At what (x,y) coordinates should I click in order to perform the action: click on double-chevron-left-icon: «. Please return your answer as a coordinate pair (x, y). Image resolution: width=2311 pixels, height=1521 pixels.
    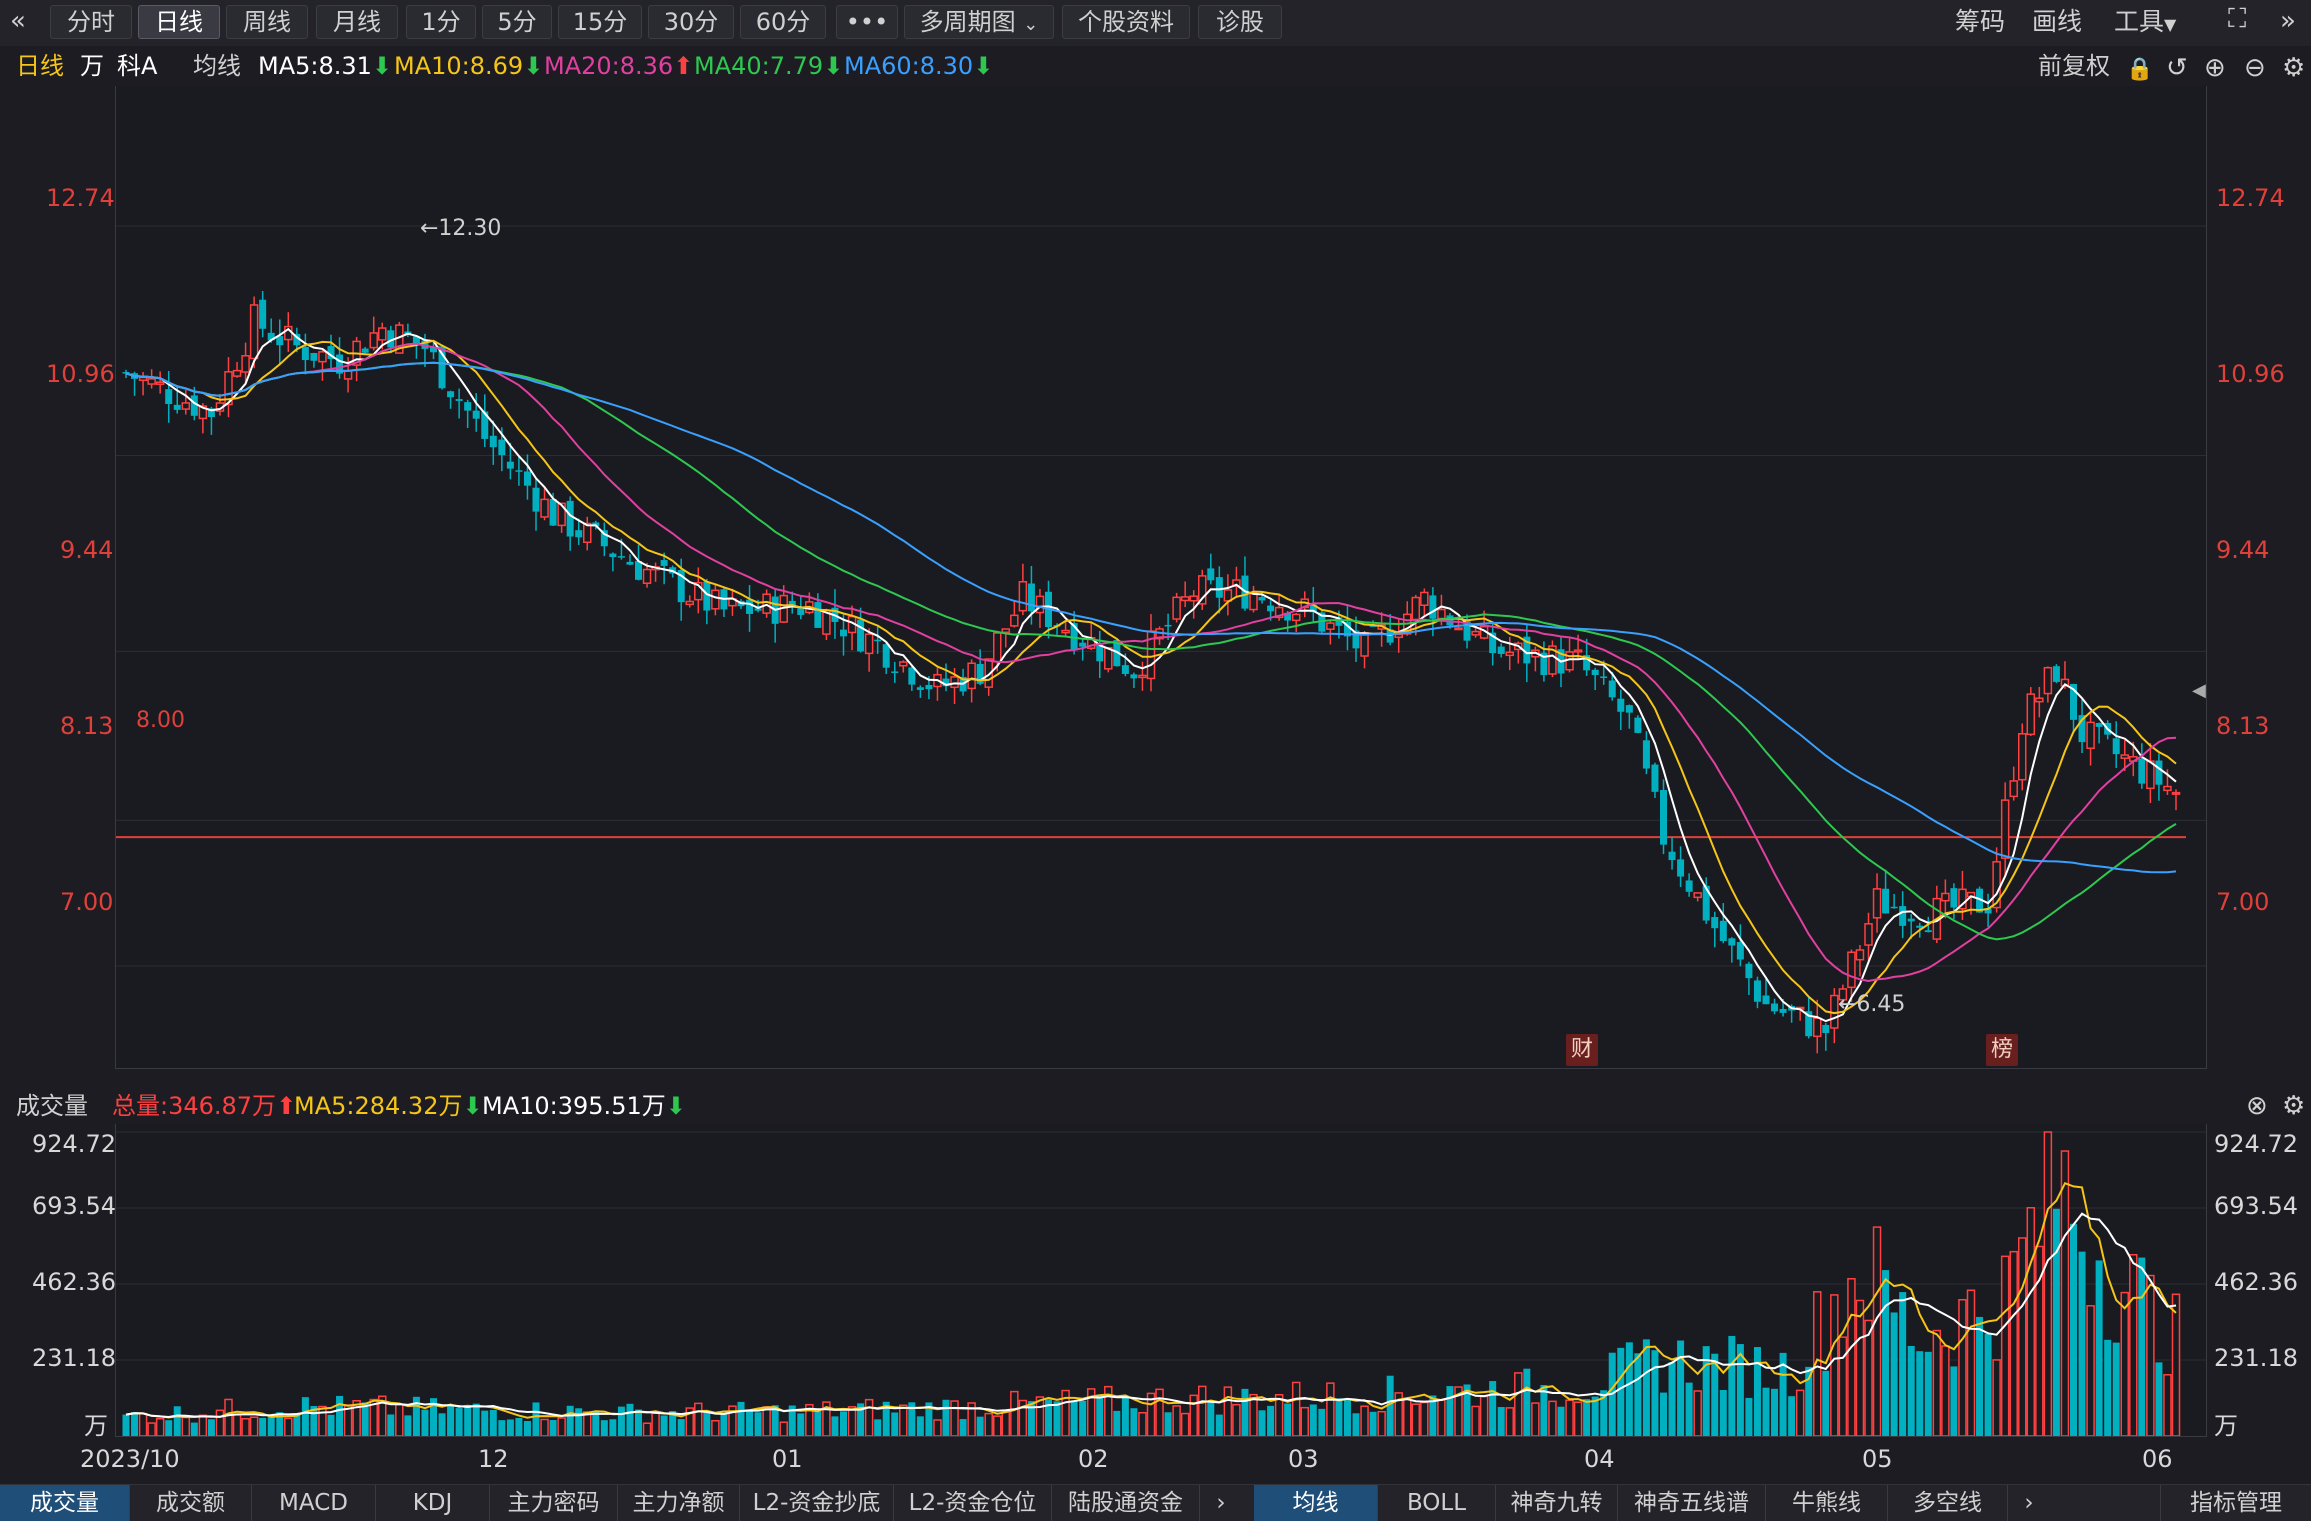
    Looking at the image, I should click on (18, 21).